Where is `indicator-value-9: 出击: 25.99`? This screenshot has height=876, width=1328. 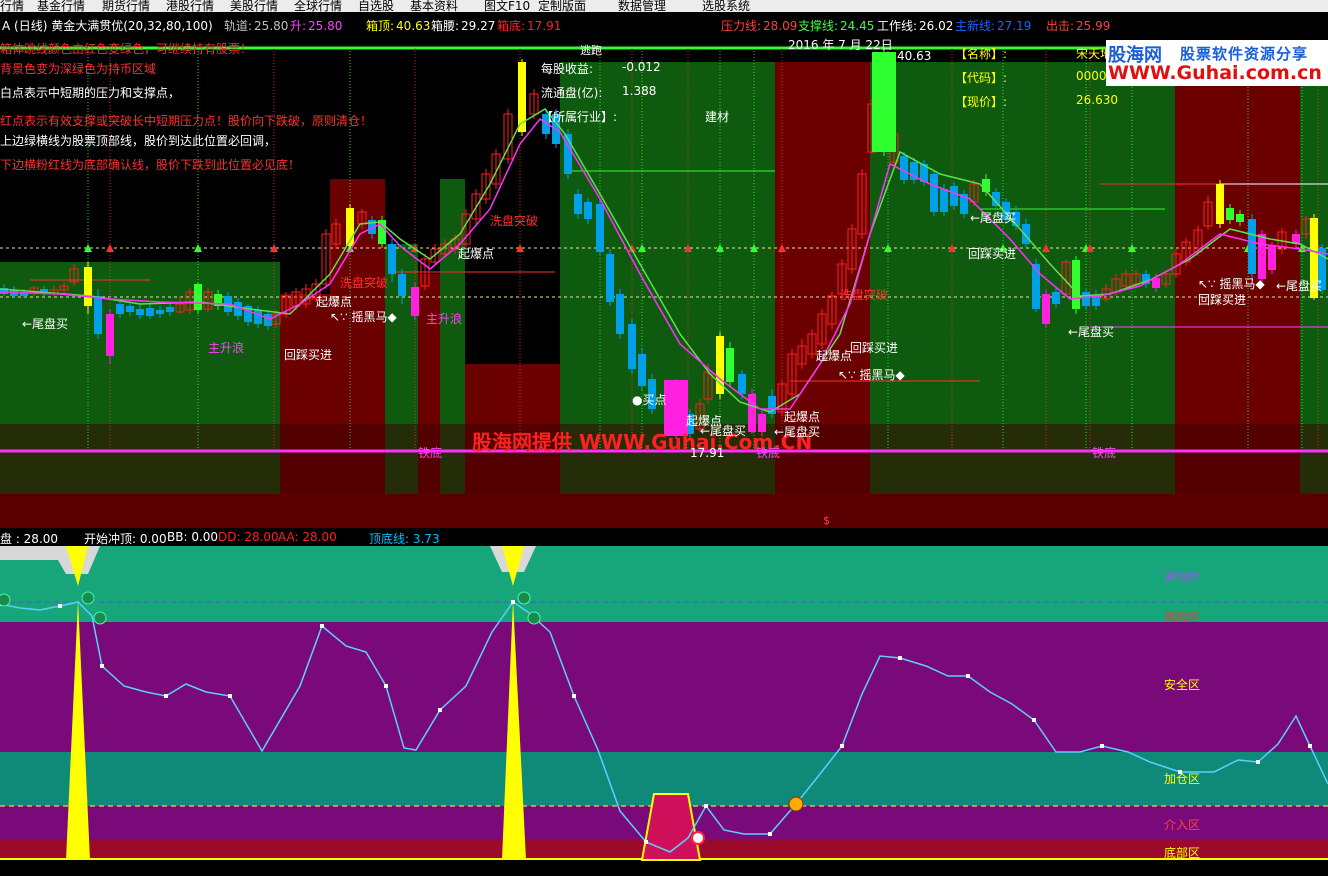
indicator-value-9: 出击: 25.99 is located at coordinates (1078, 26).